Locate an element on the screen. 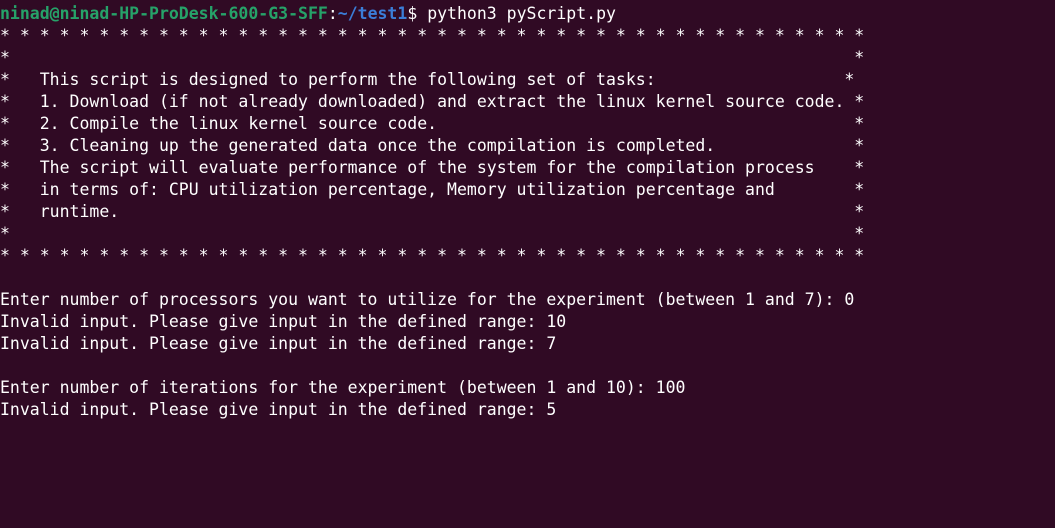 The width and height of the screenshot is (1055, 528). prompt-colon: : is located at coordinates (332, 13).